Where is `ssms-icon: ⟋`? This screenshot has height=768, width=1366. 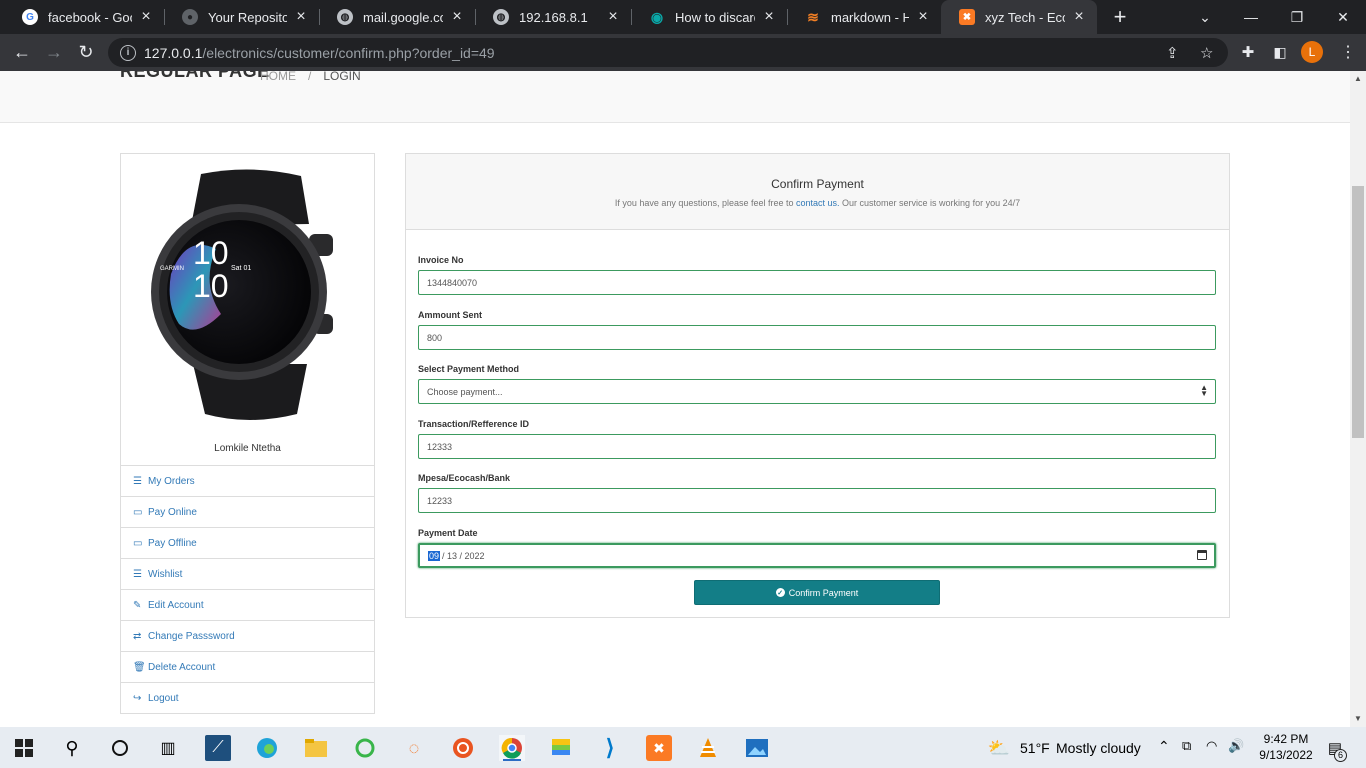 ssms-icon: ⟋ is located at coordinates (218, 748).